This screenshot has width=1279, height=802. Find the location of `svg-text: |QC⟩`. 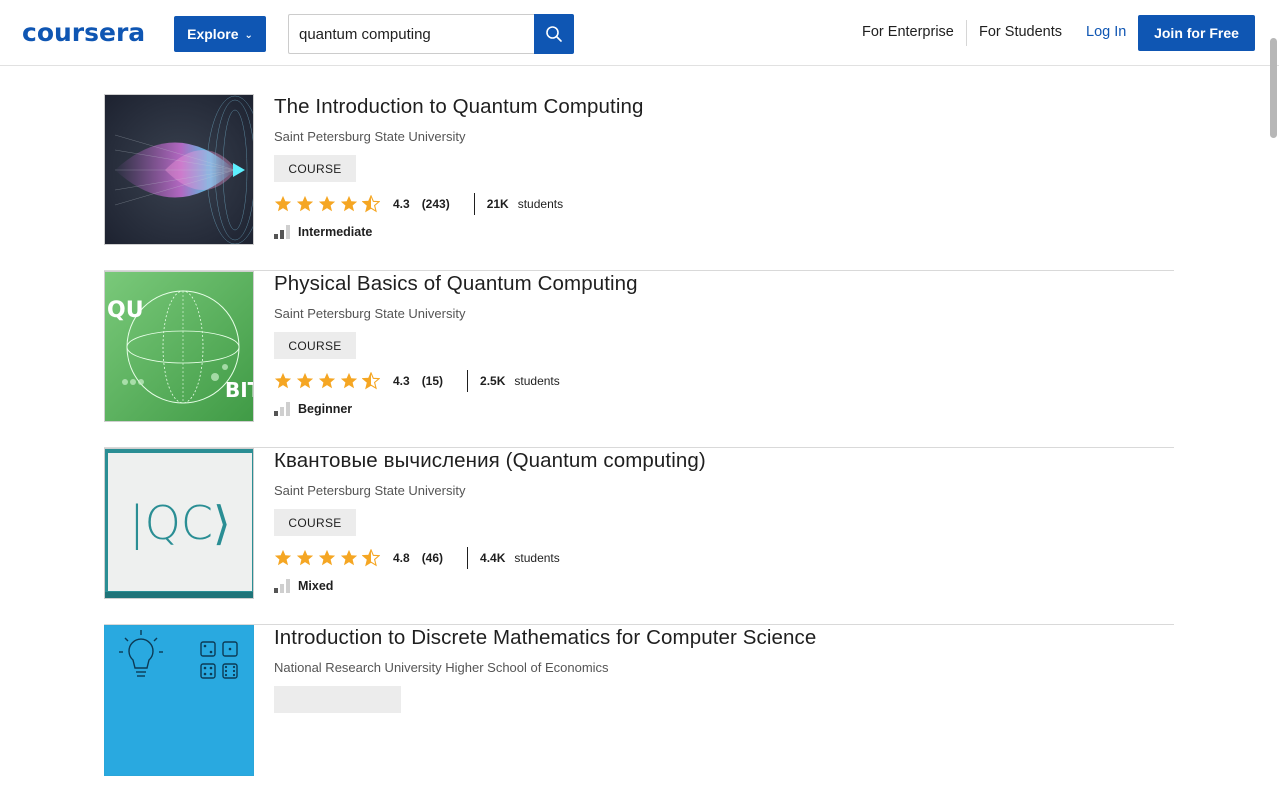

svg-text: |QC⟩ is located at coordinates (180, 523).